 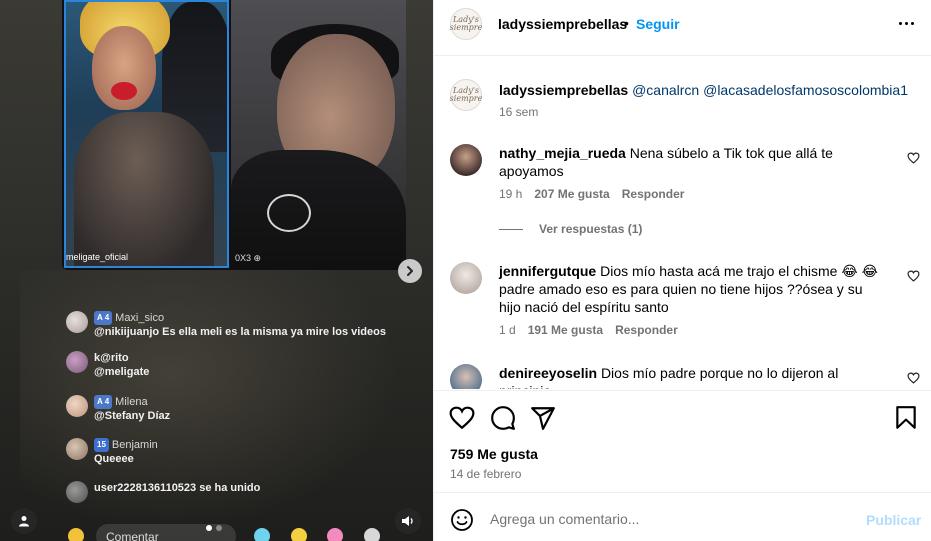 I want to click on live-cam-left: meligate_oficial, so click(x=146, y=134).